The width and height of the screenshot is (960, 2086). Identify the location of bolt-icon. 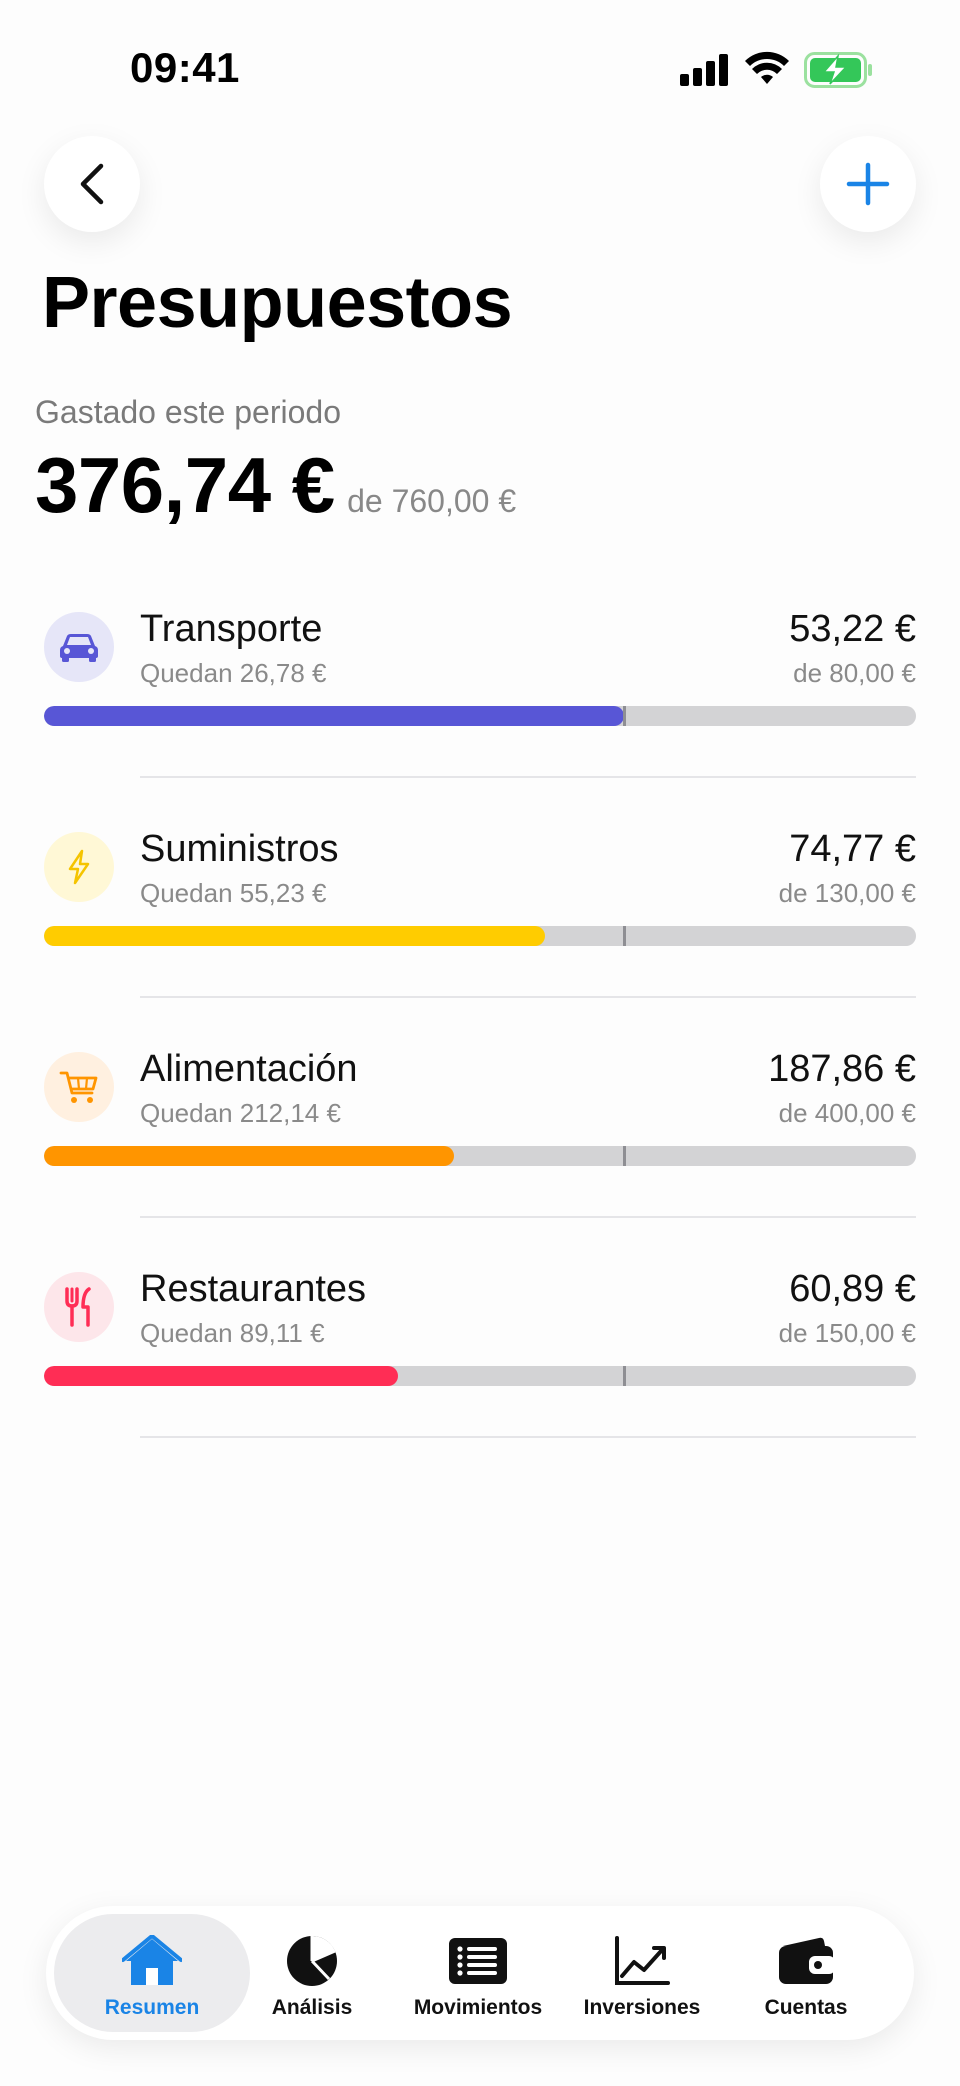
(79, 867).